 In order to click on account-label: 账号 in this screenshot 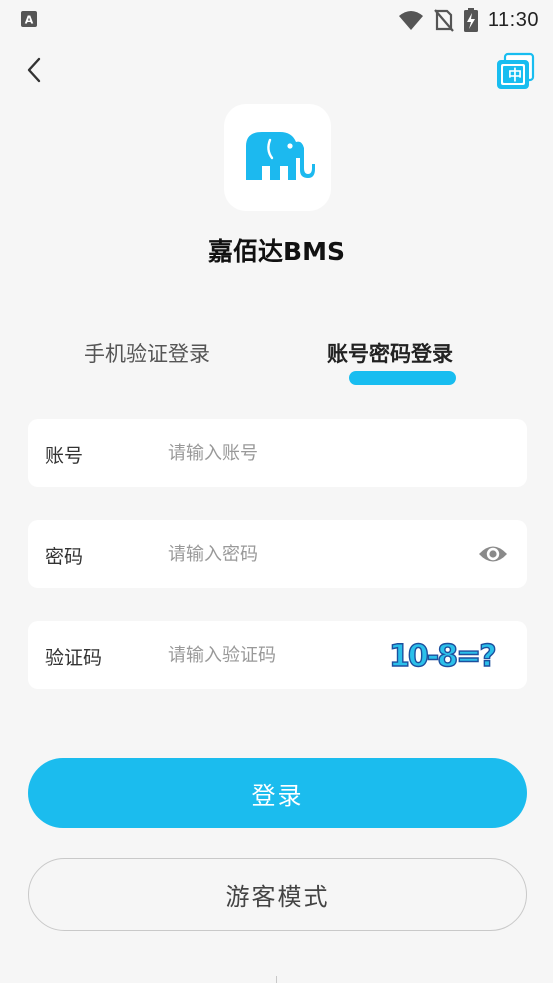, I will do `click(64, 456)`.